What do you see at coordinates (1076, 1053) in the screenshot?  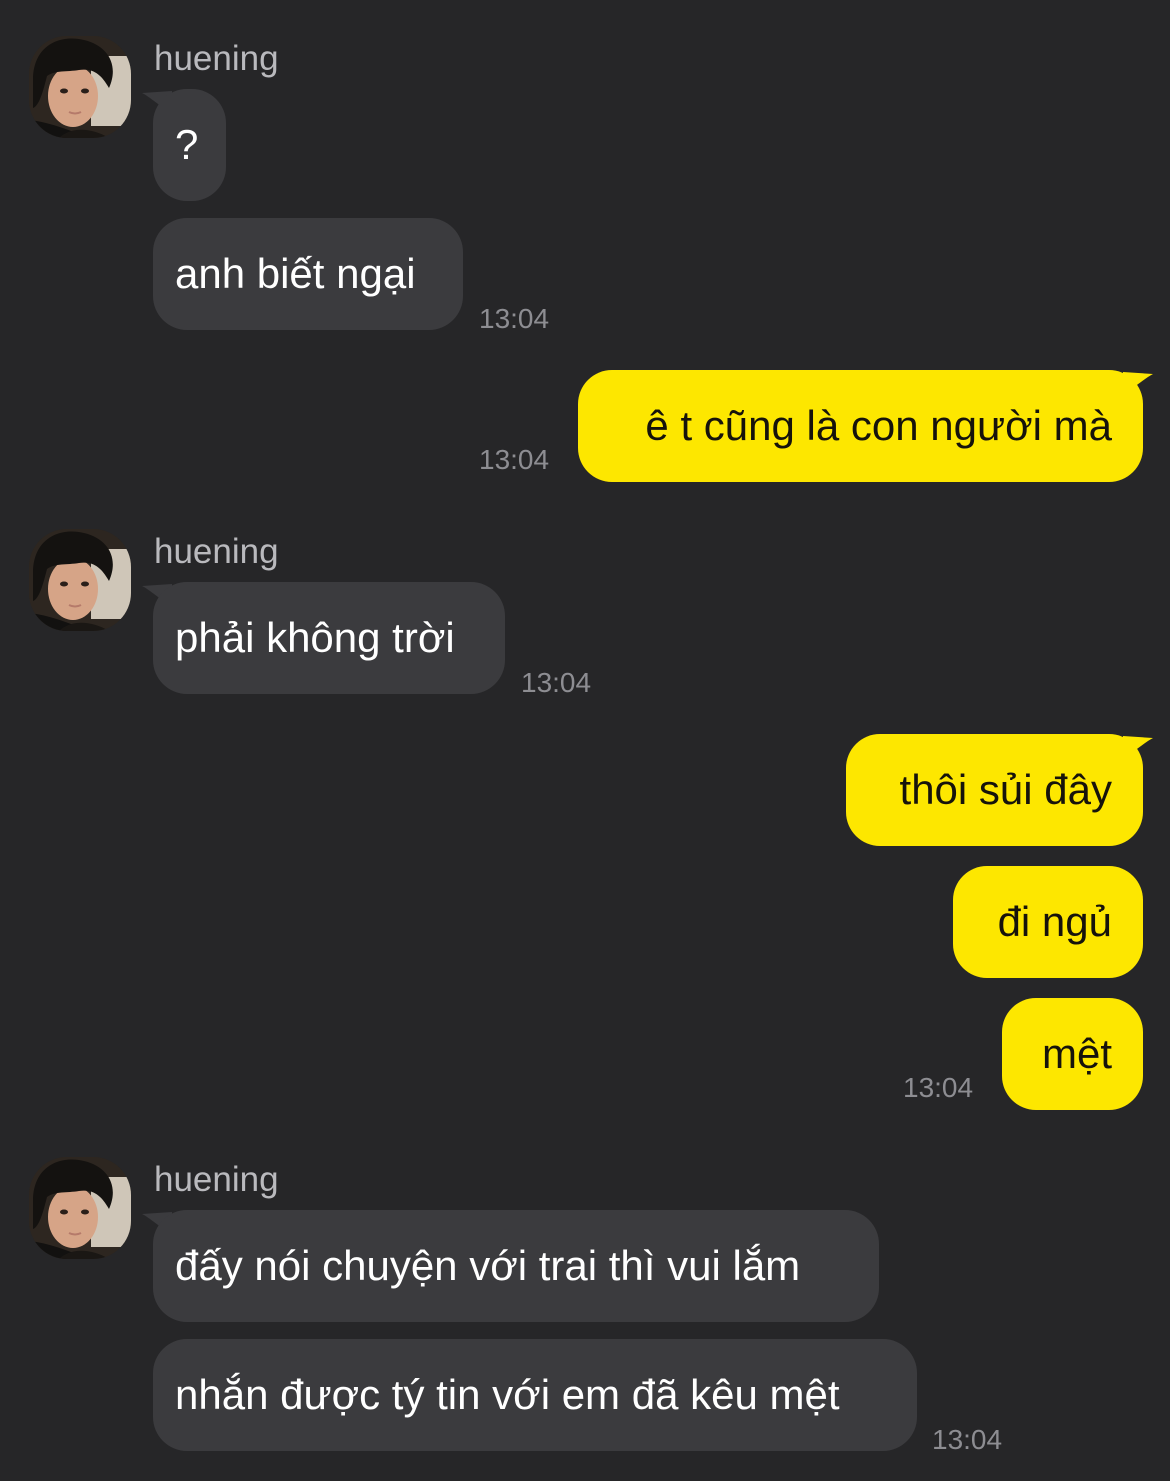 I see `message-text: mệt` at bounding box center [1076, 1053].